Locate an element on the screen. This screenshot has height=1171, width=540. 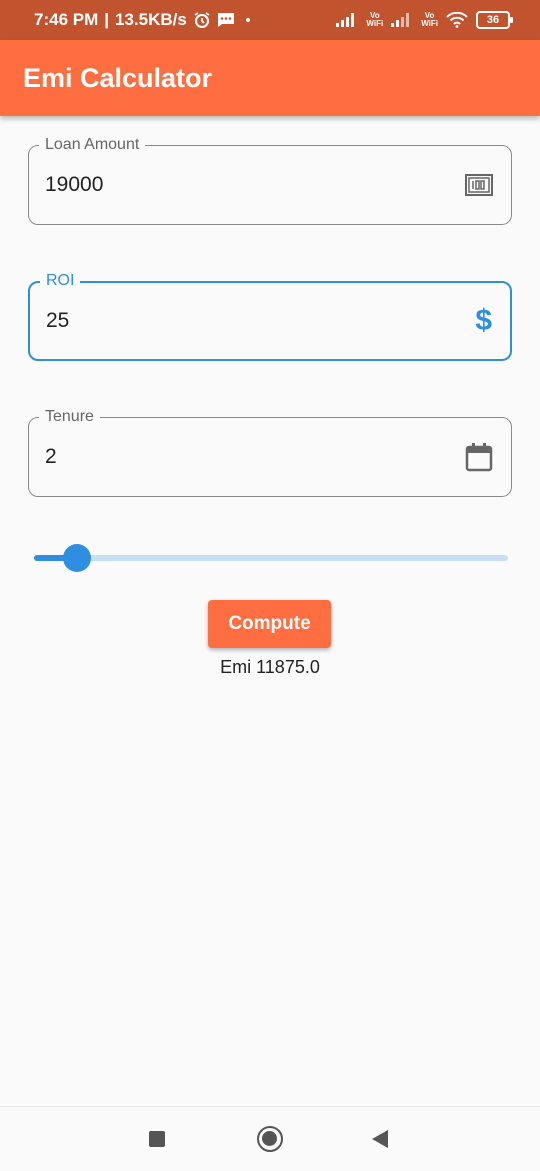
status-right: Vo WiFi Vo WiFi 36 is located at coordinates (424, 20).